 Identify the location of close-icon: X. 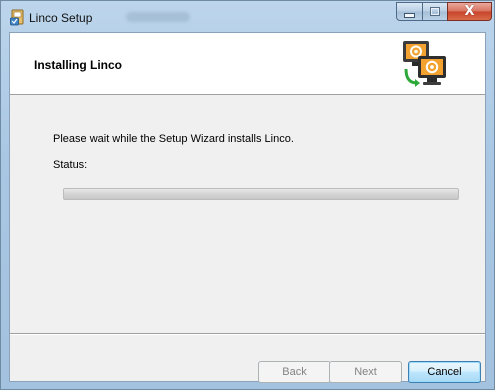
(469, 11).